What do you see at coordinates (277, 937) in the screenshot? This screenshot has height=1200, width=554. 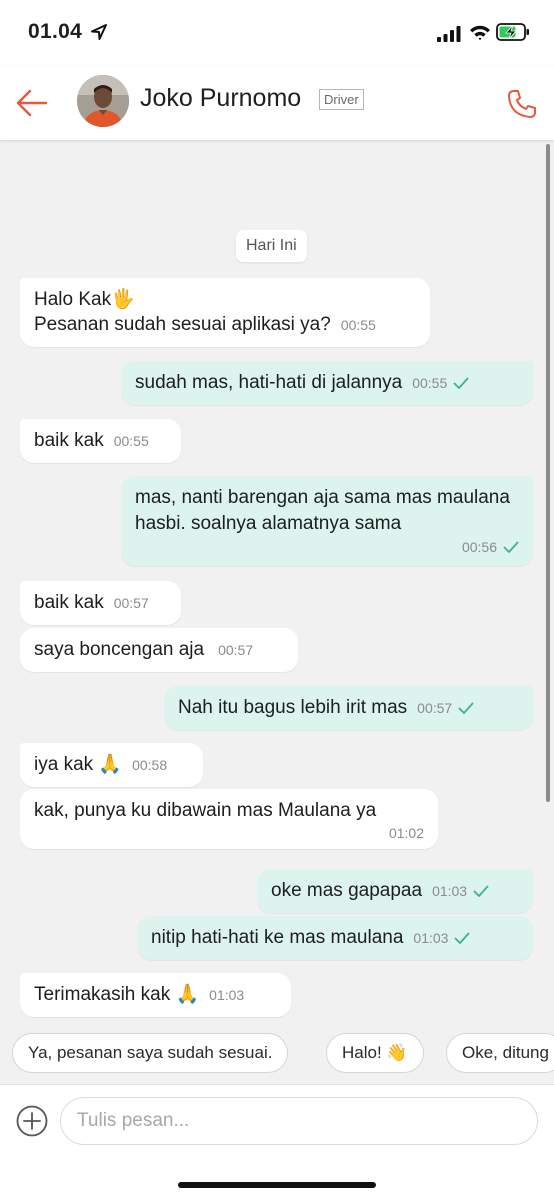 I see `message-text: nitip hati-hati ke mas maulana` at bounding box center [277, 937].